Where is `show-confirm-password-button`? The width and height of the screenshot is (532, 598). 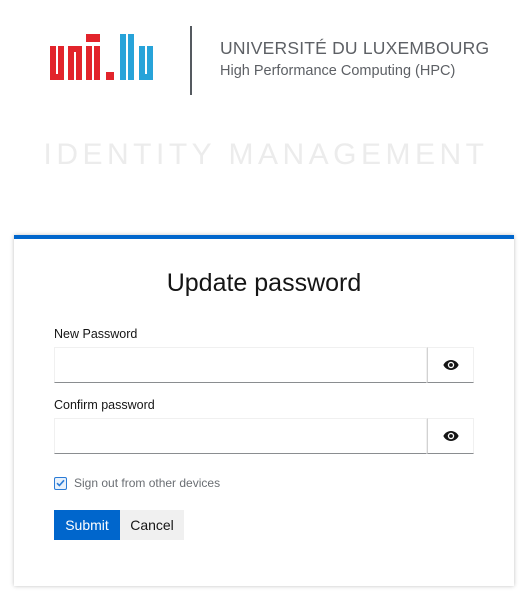
show-confirm-password-button is located at coordinates (450, 436).